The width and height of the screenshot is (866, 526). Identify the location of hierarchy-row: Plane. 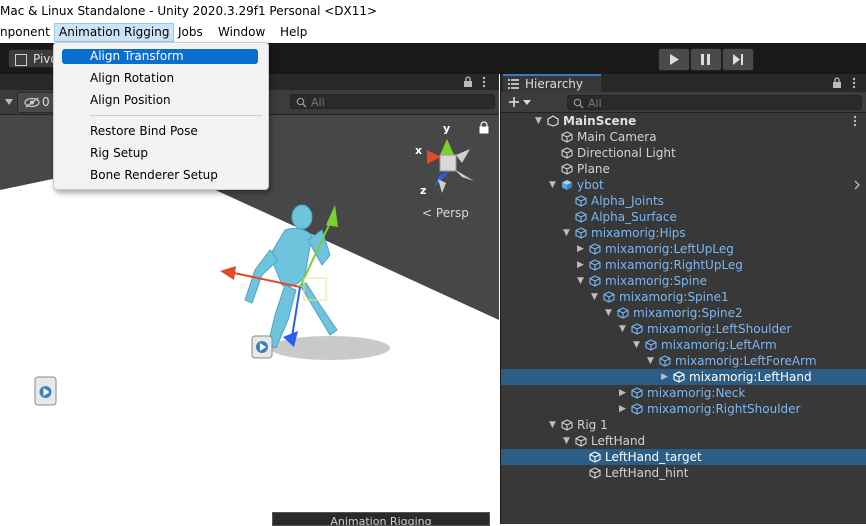
(683, 169).